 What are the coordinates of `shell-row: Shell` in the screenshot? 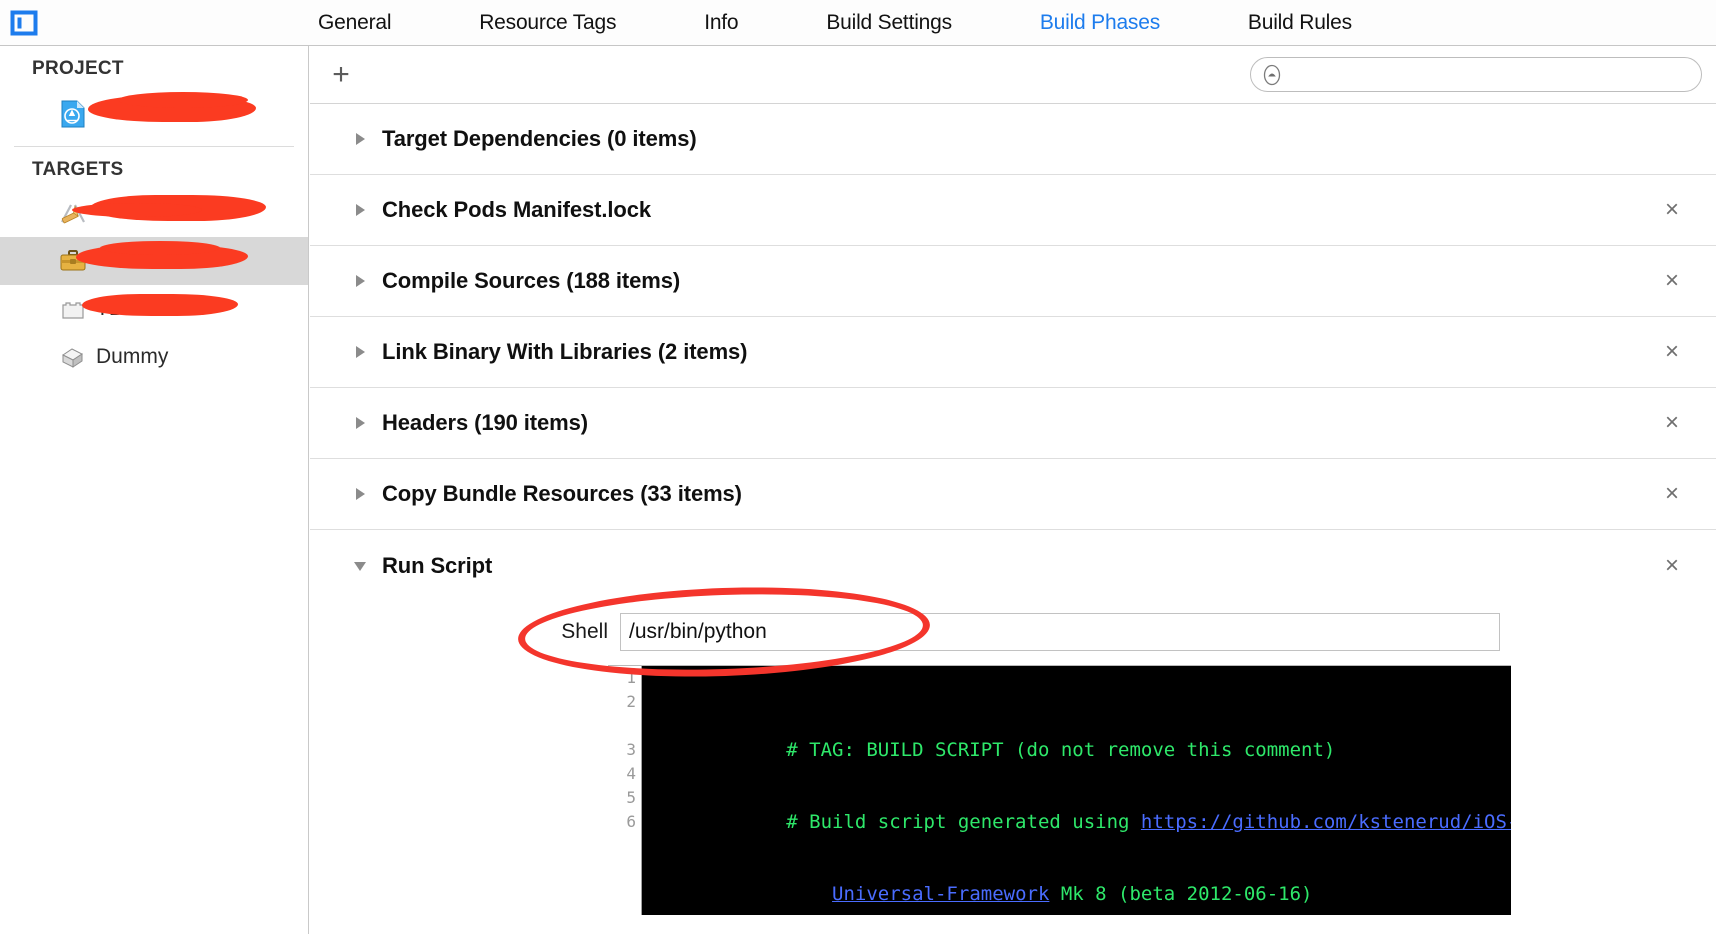 It's located at (1013, 633).